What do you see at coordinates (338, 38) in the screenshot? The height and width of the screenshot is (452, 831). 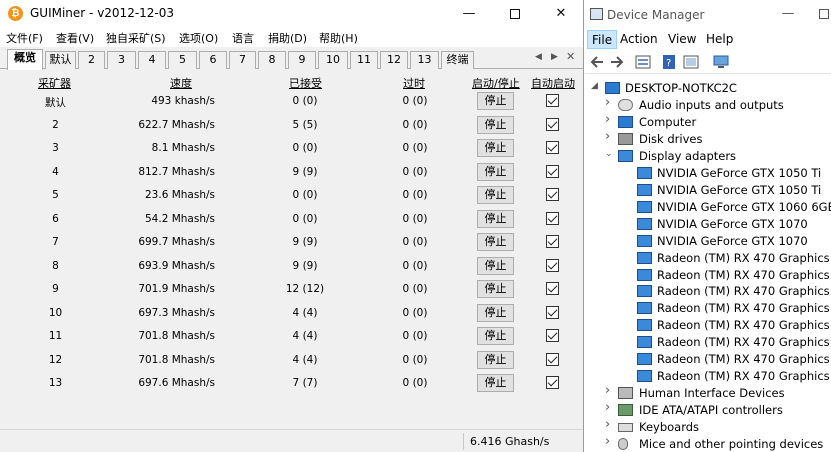 I see `menu-item-6: 帮助(H)` at bounding box center [338, 38].